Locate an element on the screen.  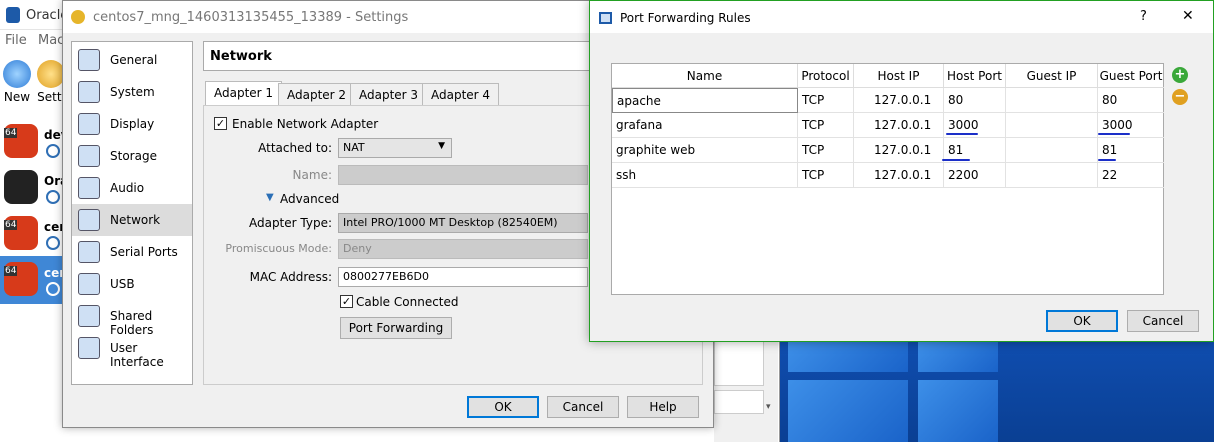
vm-list-item-selected: 64 cen is located at coordinates (34, 280).